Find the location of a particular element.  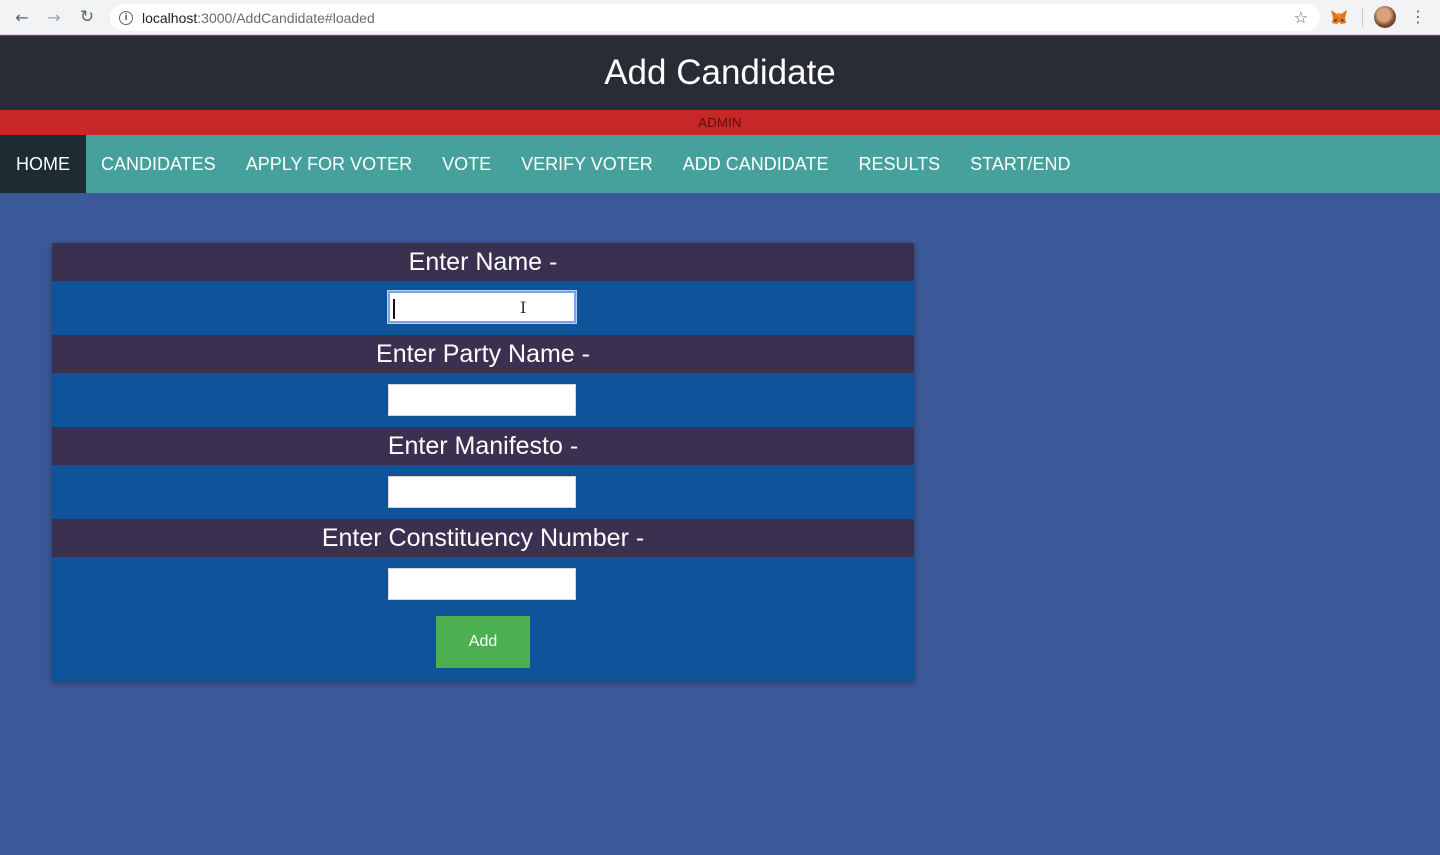

name-label: Enter Name - is located at coordinates (483, 261).